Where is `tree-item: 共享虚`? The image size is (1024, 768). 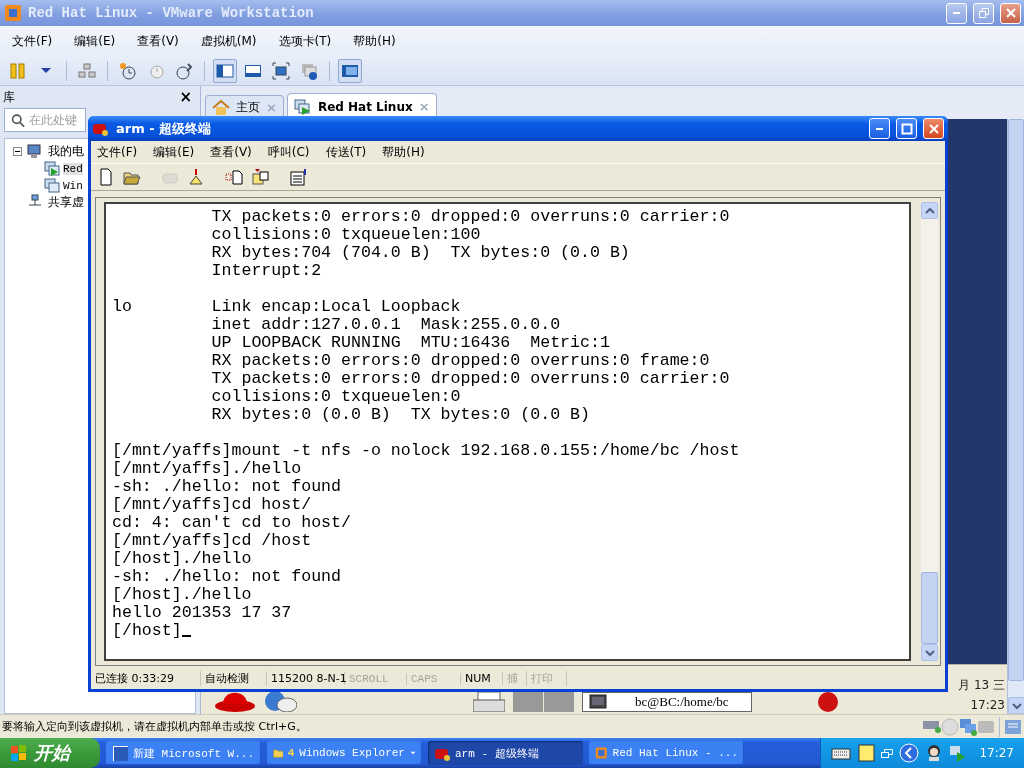
tree-item: 共享虚 is located at coordinates (66, 202).